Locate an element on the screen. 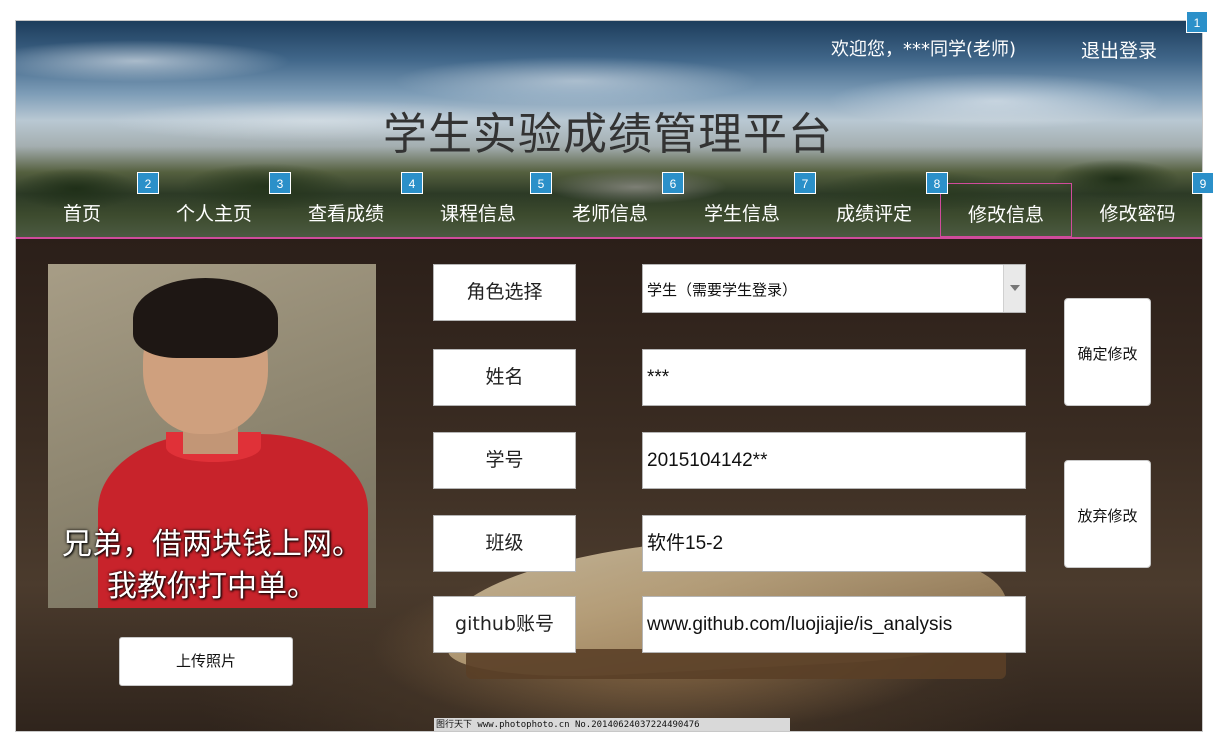  upload-photo-button: 上传照片 is located at coordinates (206, 661).